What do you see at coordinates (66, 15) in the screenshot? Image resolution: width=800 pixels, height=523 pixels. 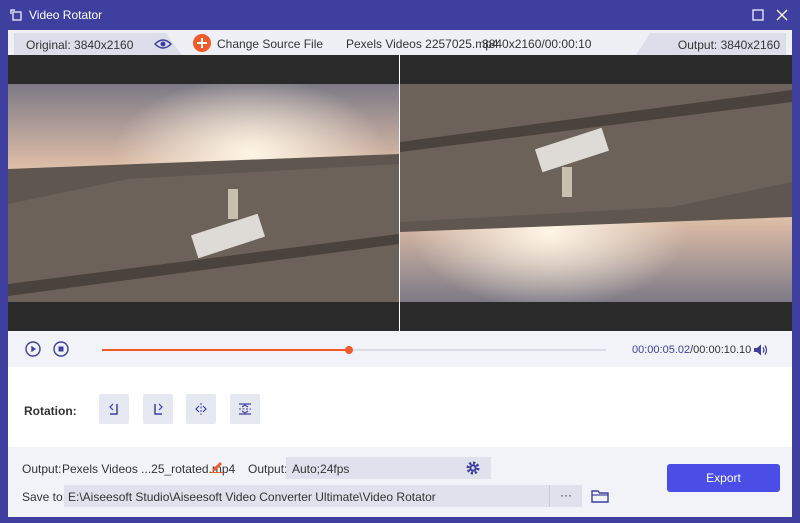 I see `window-title: Video Rotator` at bounding box center [66, 15].